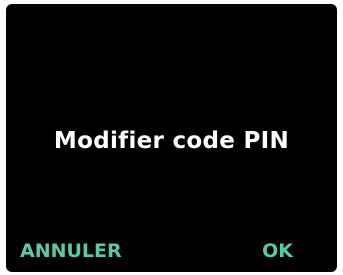 This screenshot has width=343, height=275. Describe the element at coordinates (71, 251) in the screenshot. I see `cancel-button: ANNULER` at that location.